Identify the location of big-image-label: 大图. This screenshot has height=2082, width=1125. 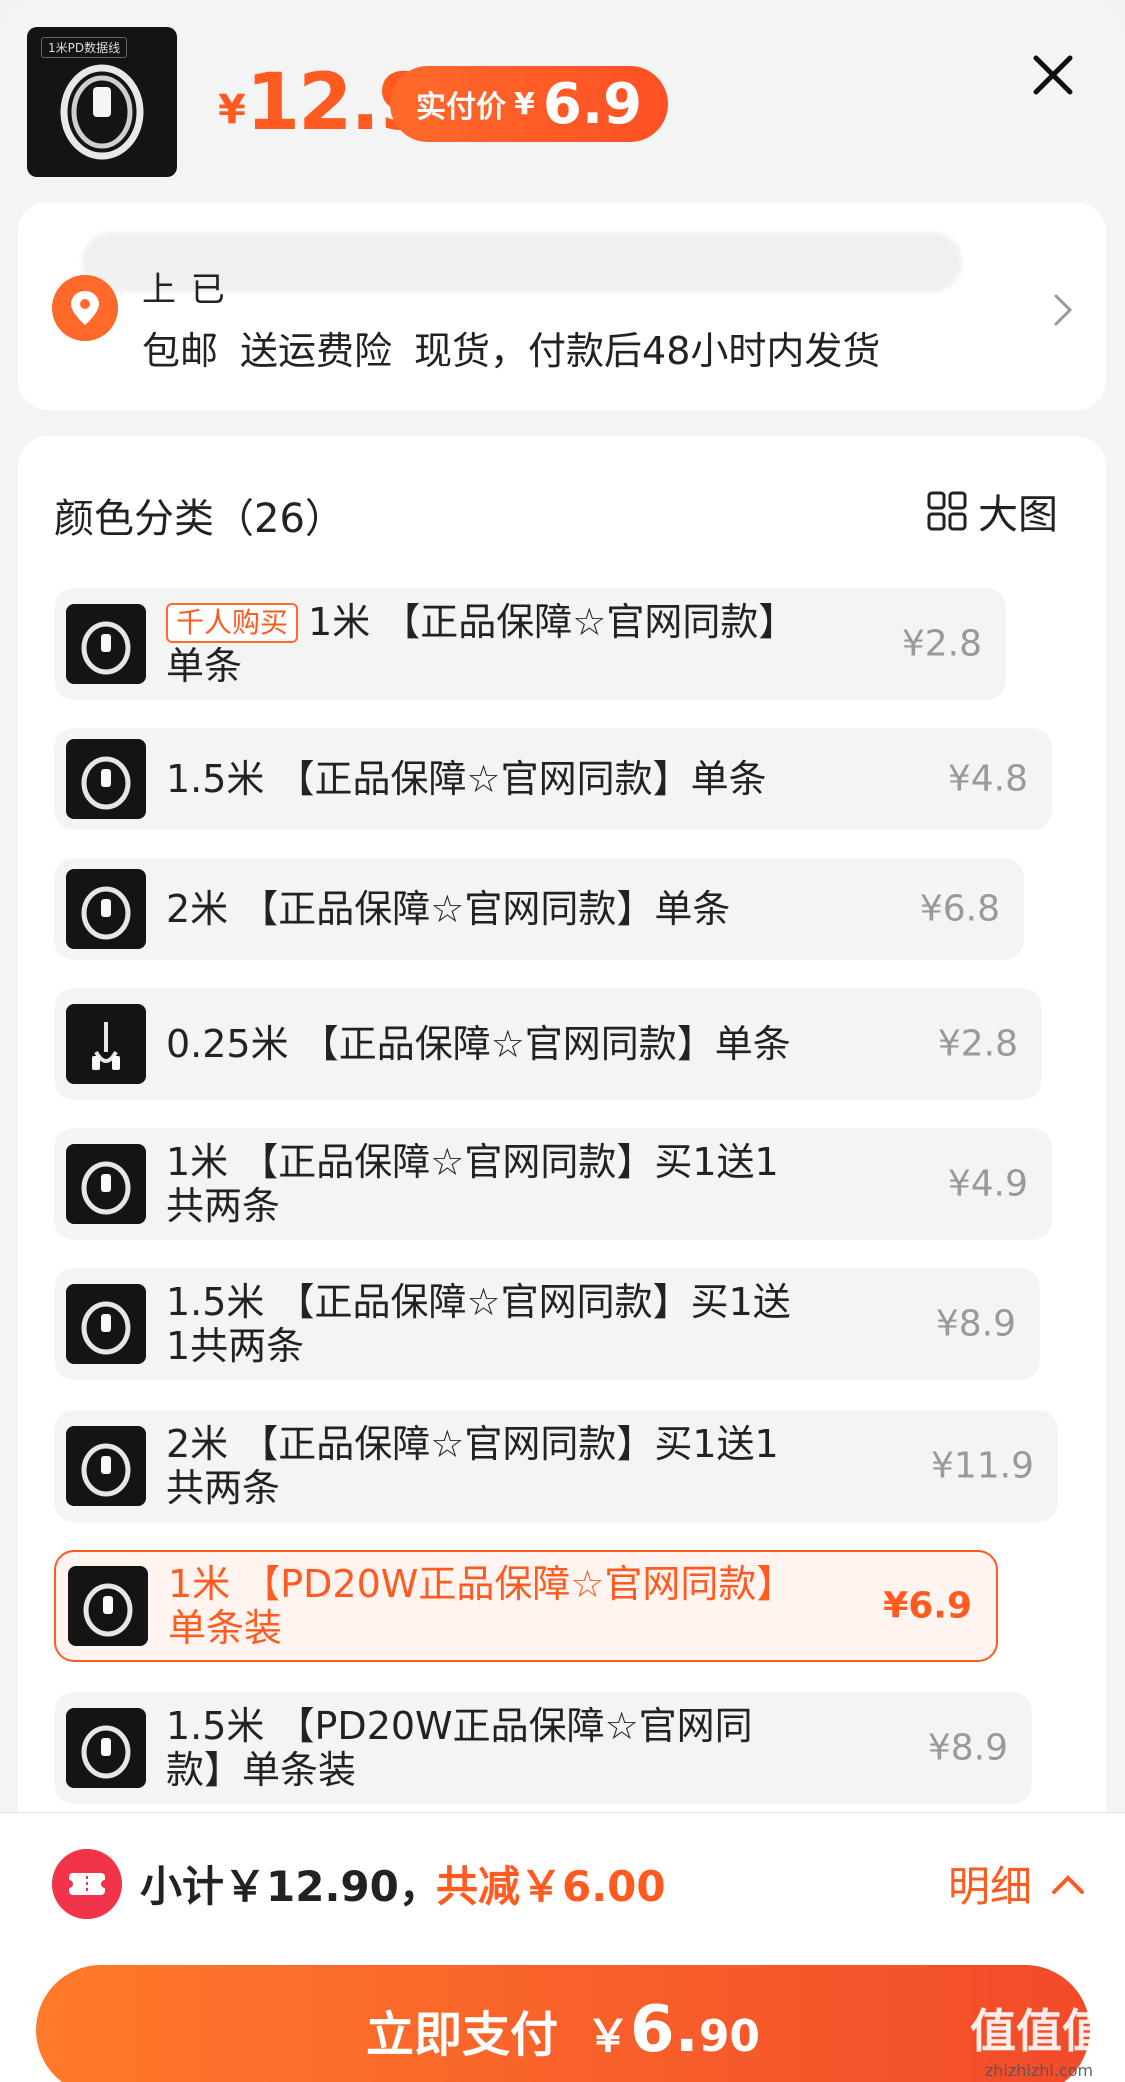
(1018, 515).